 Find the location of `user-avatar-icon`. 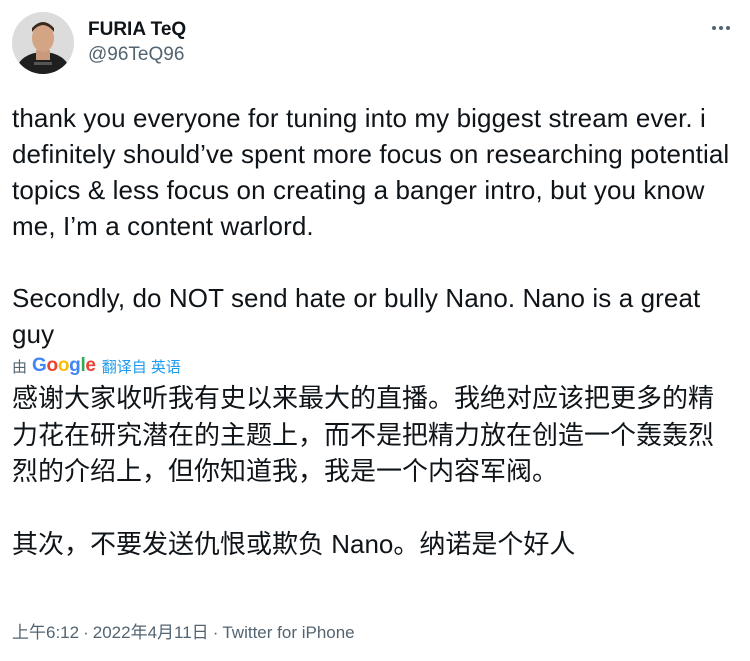

user-avatar-icon is located at coordinates (43, 43).